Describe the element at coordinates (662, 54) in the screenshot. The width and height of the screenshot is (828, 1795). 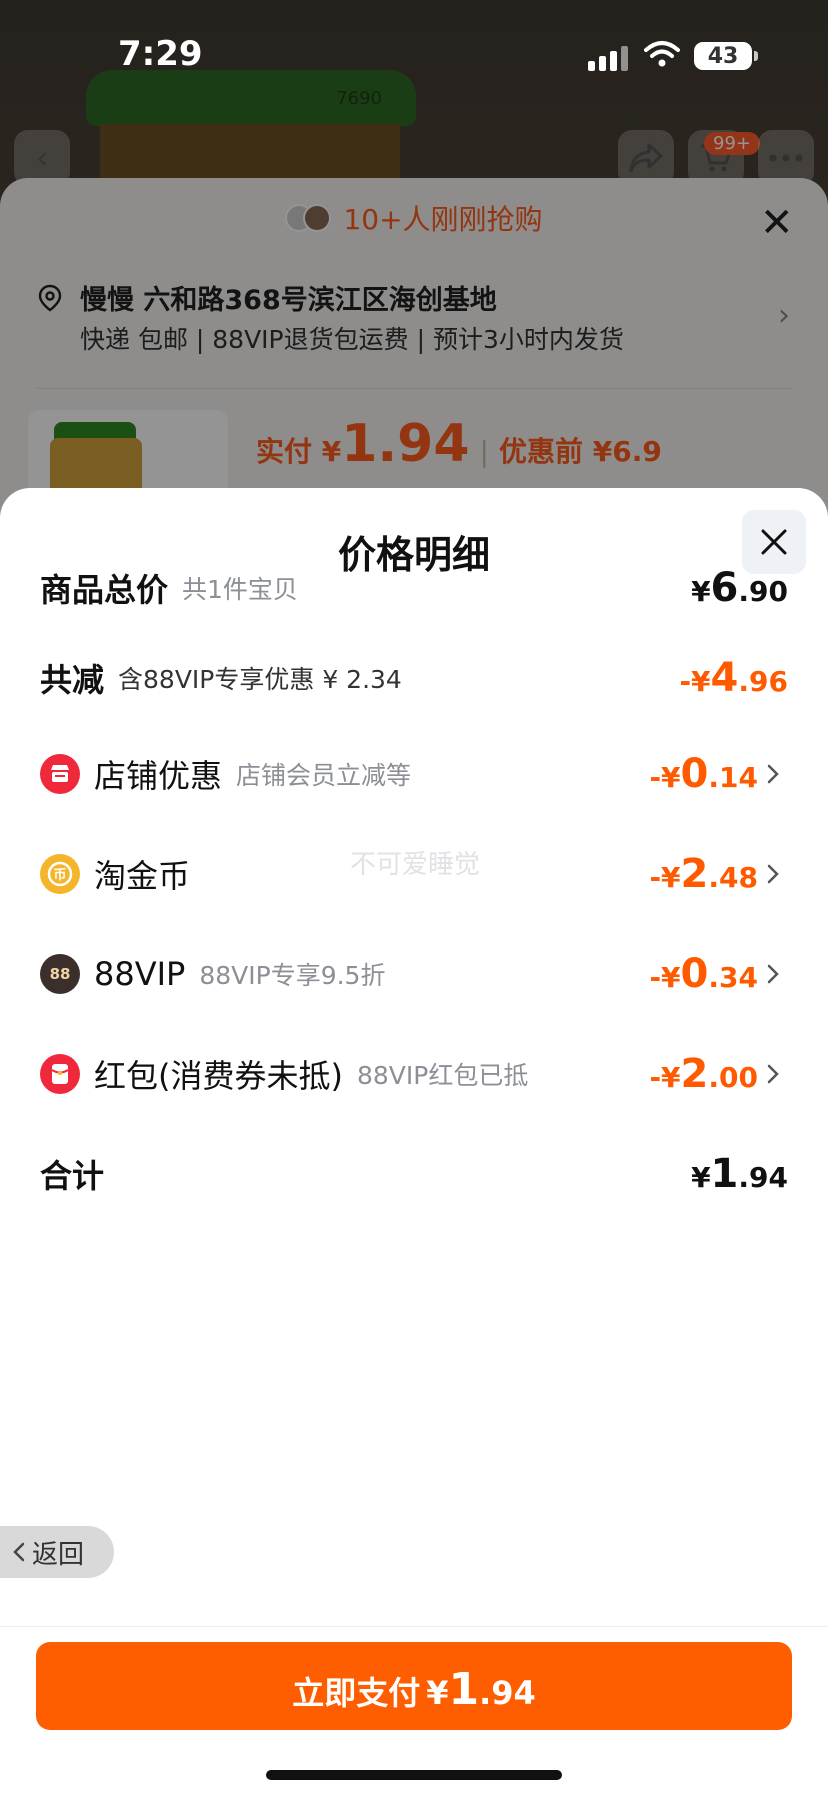
I see `wifi-icon` at that location.